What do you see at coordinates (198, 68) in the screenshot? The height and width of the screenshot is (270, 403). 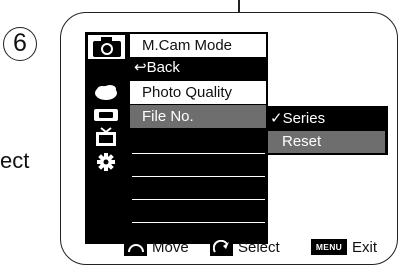 I see `back-menu-item: ↩Back` at bounding box center [198, 68].